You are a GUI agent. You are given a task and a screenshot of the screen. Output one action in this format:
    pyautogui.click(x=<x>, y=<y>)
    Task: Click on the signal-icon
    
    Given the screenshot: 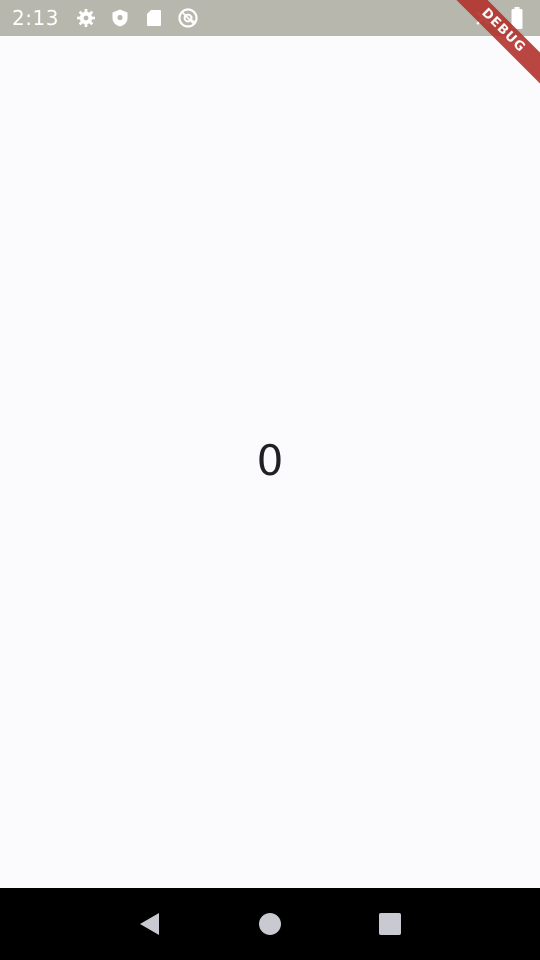 What is the action you would take?
    pyautogui.click(x=483, y=18)
    